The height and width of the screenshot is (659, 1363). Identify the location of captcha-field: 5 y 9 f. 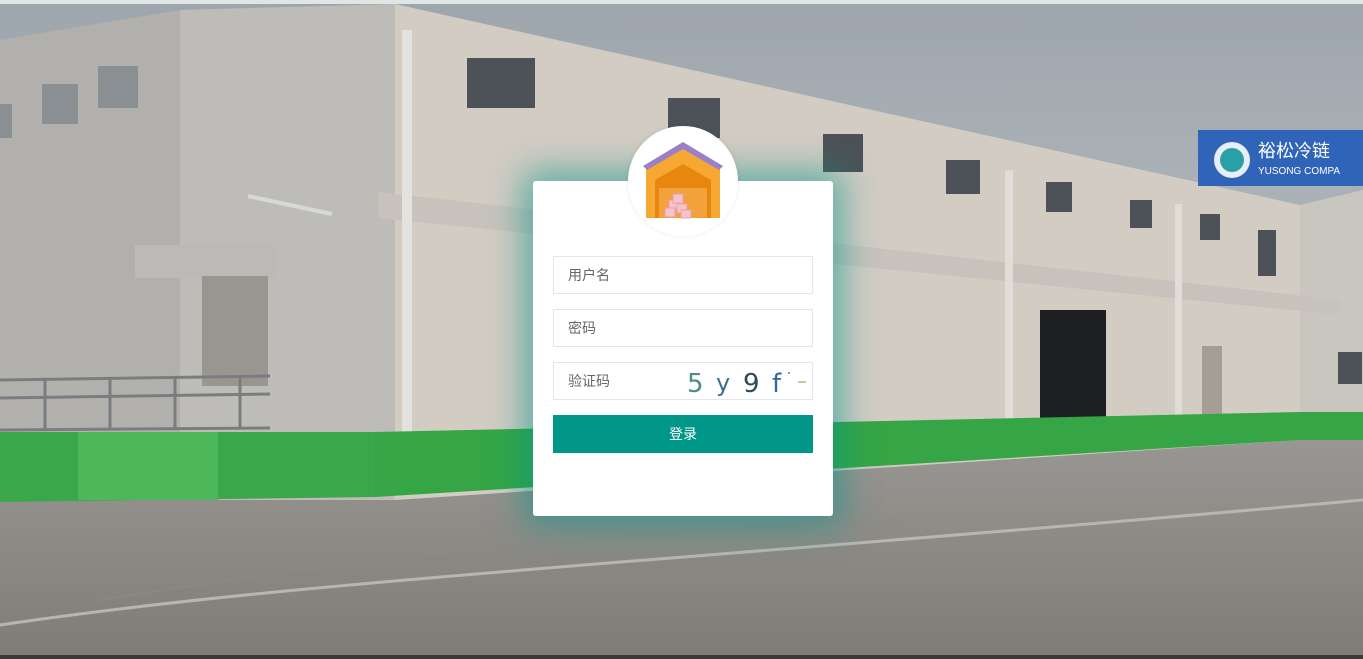
(683, 381).